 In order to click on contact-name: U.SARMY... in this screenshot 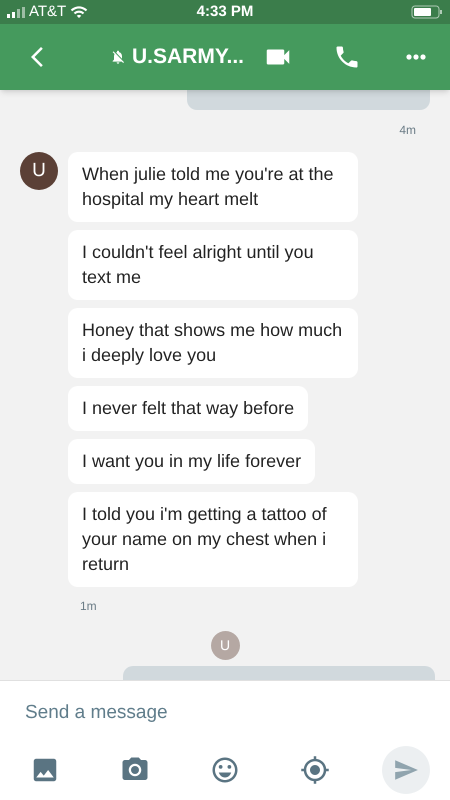, I will do `click(188, 57)`.